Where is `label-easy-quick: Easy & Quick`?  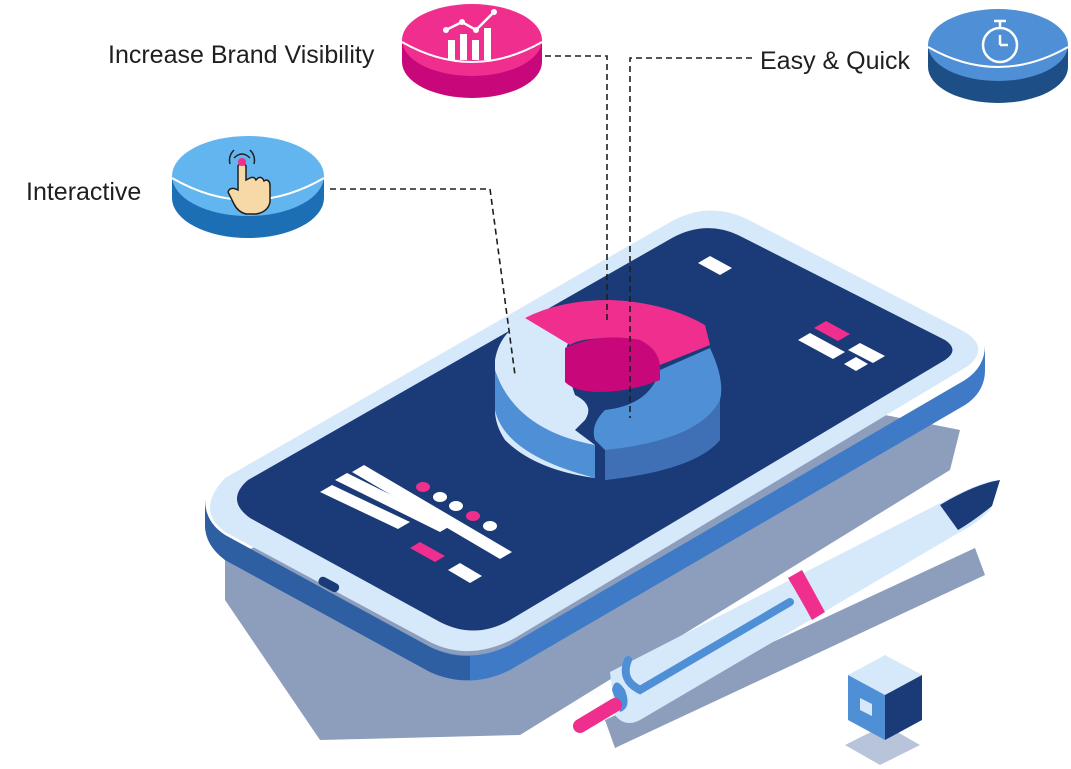
label-easy-quick: Easy & Quick is located at coordinates (835, 61).